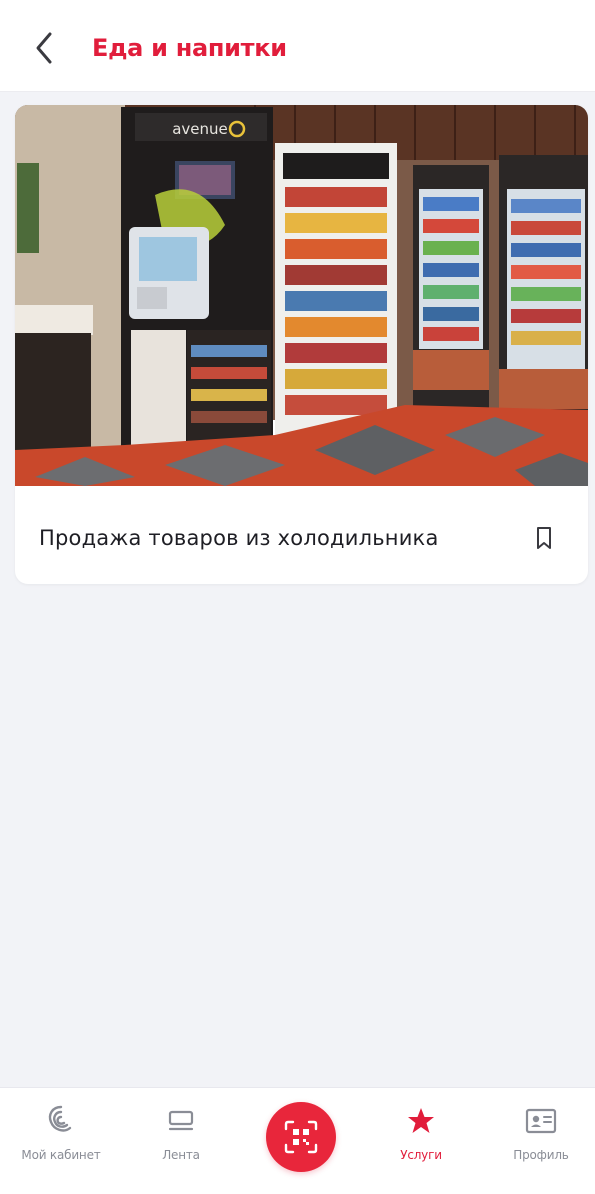 This screenshot has width=595, height=1194. What do you see at coordinates (540, 1141) in the screenshot?
I see `nav-item-profile: Профиль` at bounding box center [540, 1141].